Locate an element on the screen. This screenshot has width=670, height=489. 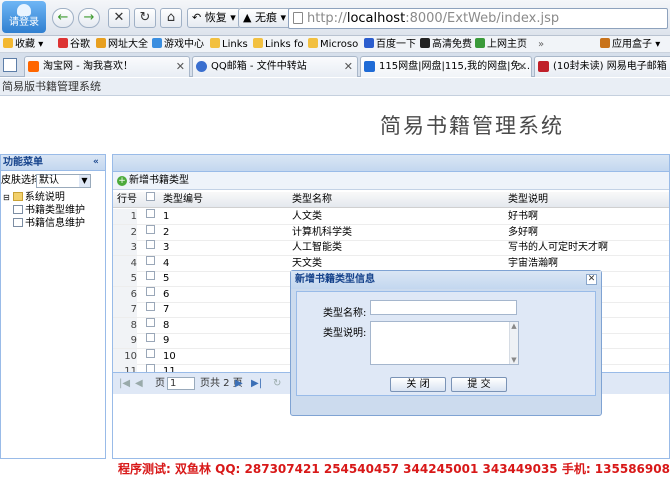
google-icon is located at coordinates (63, 43).